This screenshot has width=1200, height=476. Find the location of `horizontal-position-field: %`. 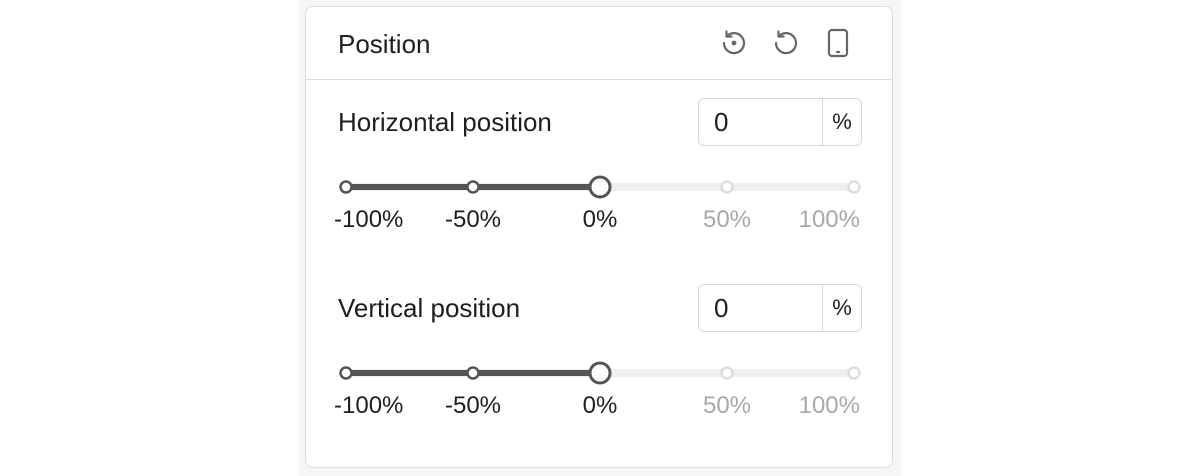

horizontal-position-field: % is located at coordinates (780, 122).